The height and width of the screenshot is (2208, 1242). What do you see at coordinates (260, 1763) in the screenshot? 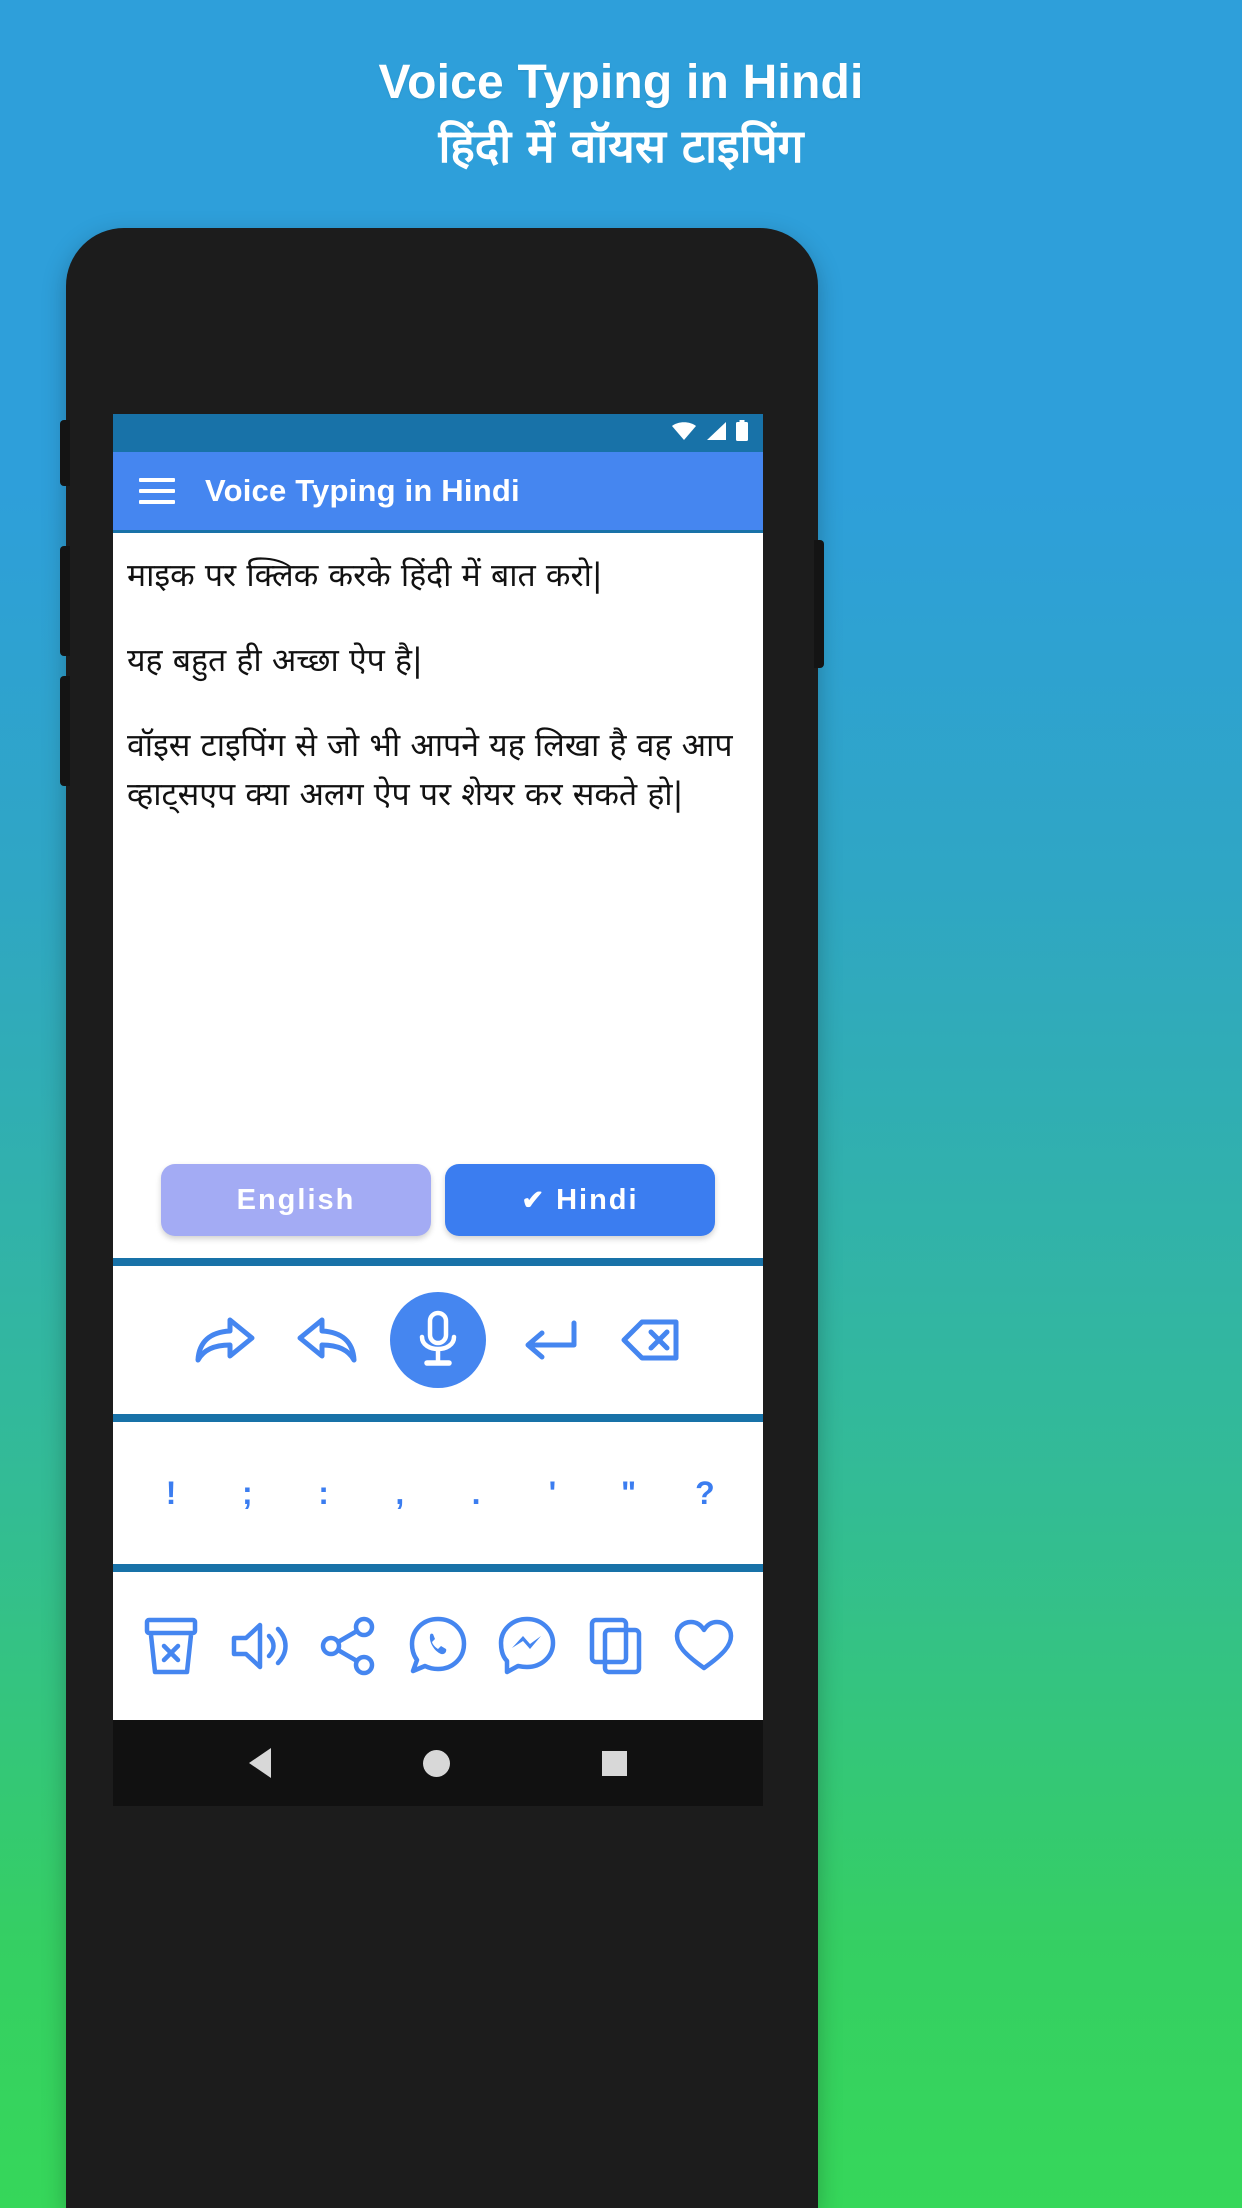
I see `nav-back-icon` at bounding box center [260, 1763].